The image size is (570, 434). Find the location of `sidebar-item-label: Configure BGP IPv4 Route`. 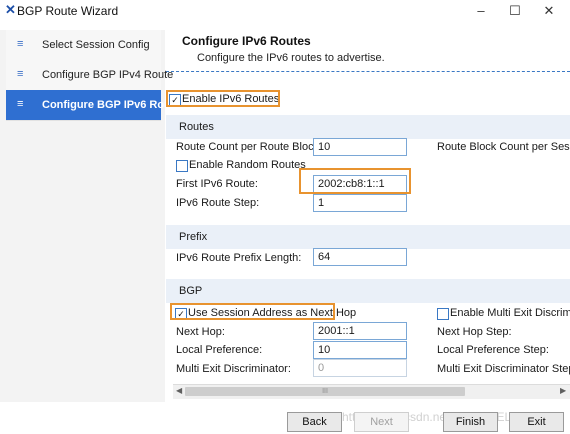

sidebar-item-label: Configure BGP IPv4 Route is located at coordinates (108, 75).